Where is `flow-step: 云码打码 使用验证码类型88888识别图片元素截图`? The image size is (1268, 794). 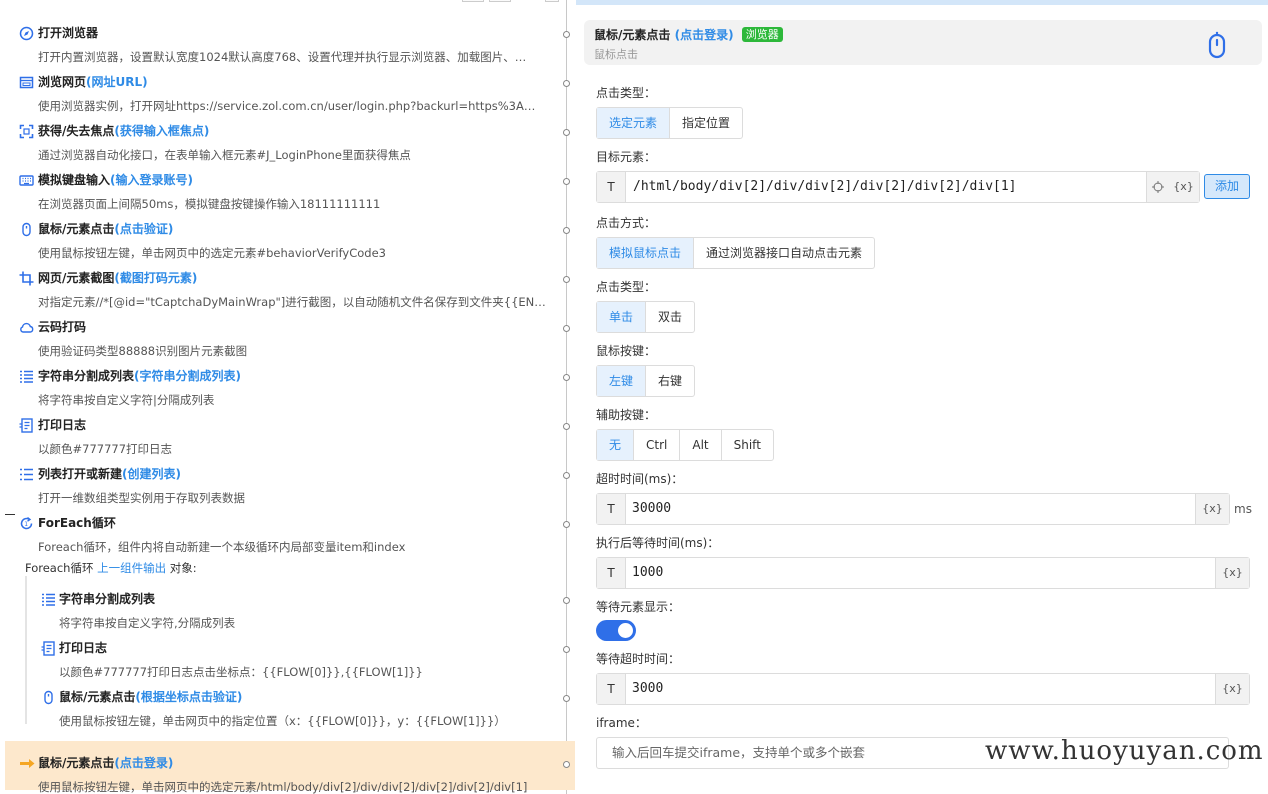
flow-step: 云码打码 使用验证码类型88888识别图片元素截图 is located at coordinates (287, 331).